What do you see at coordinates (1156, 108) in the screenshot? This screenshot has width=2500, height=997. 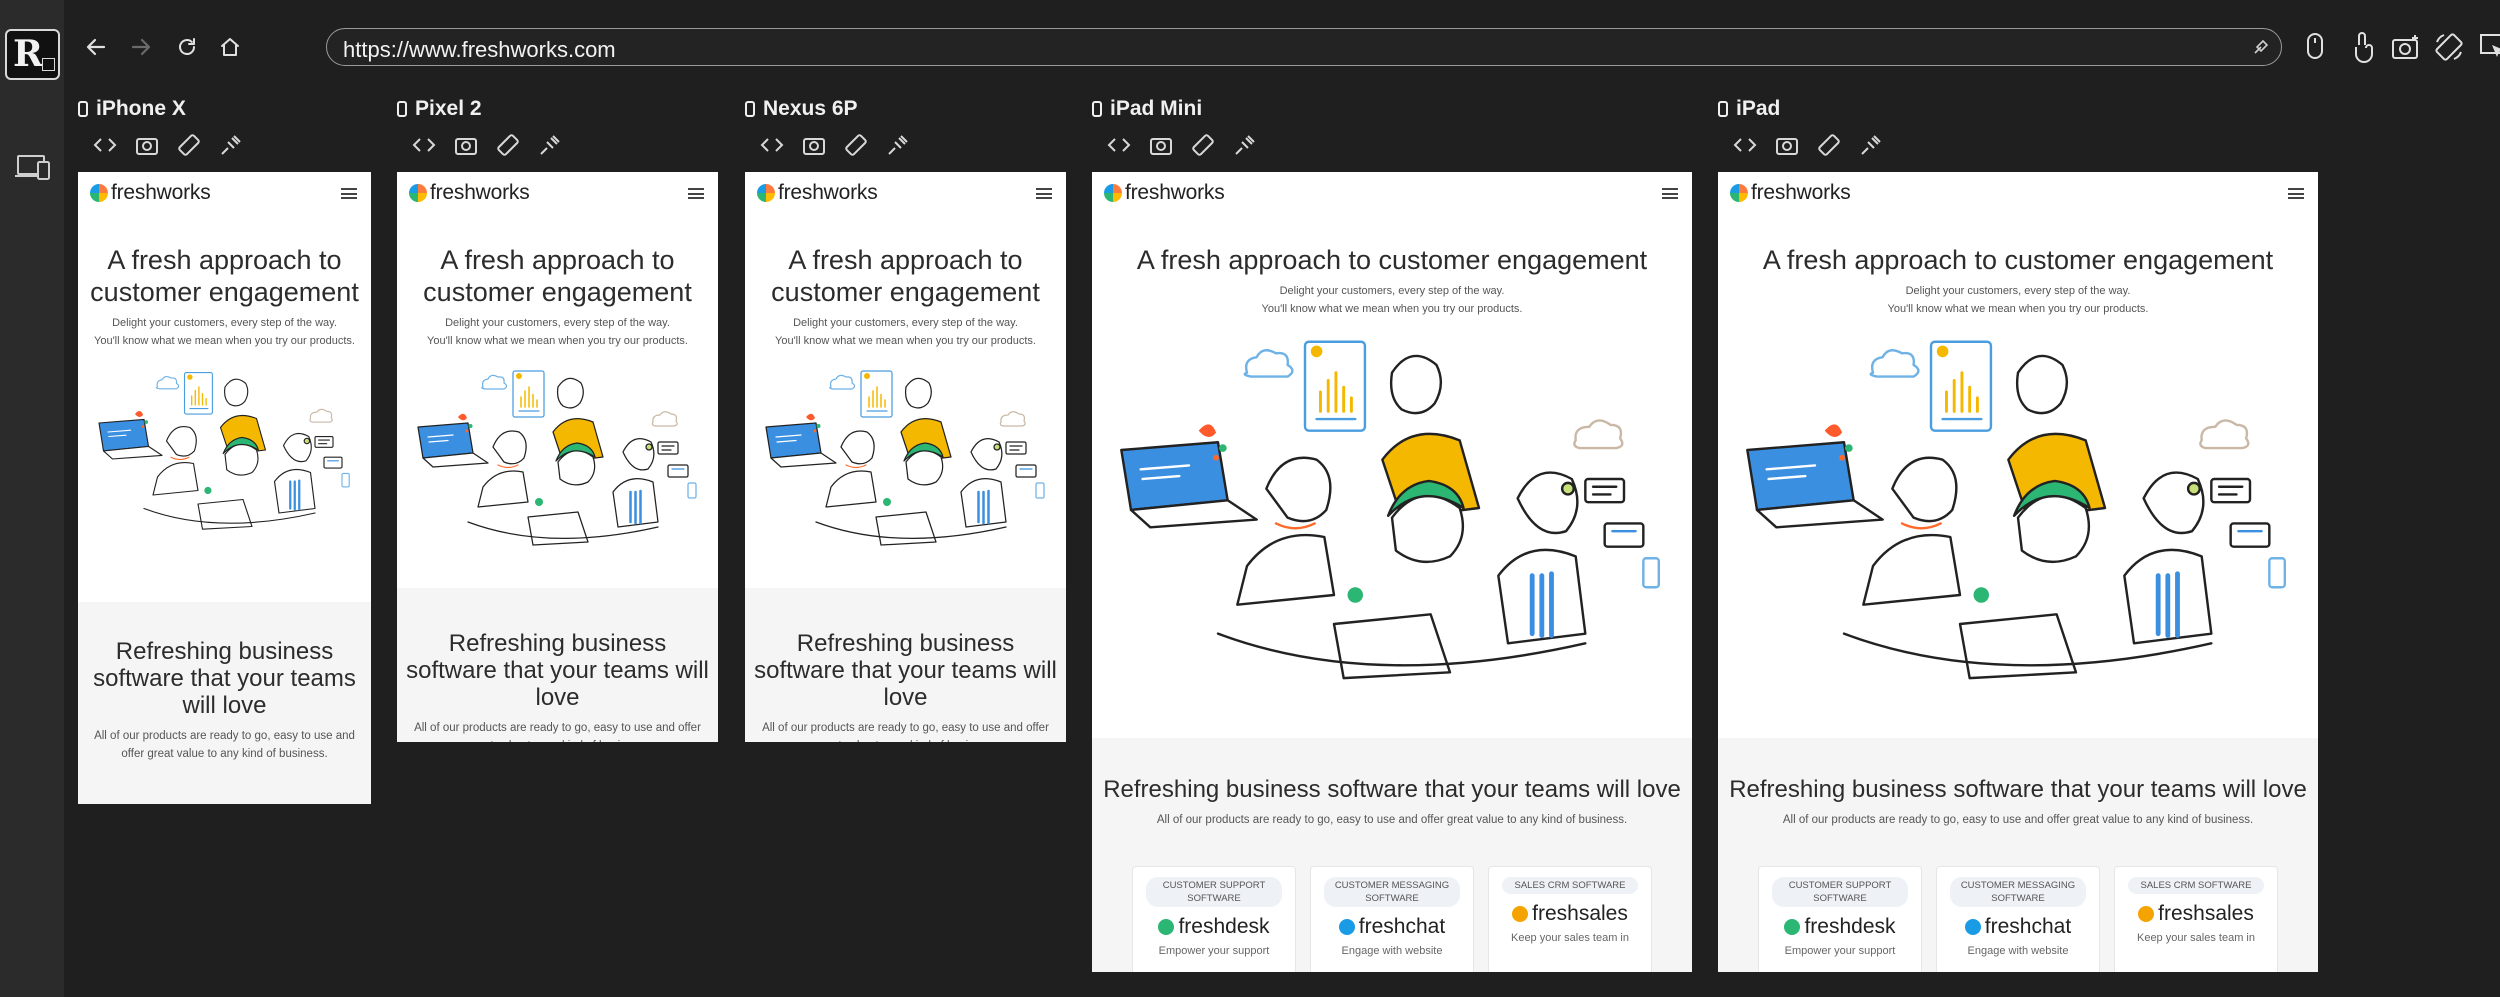 I see `device-name: iPad Mini` at bounding box center [1156, 108].